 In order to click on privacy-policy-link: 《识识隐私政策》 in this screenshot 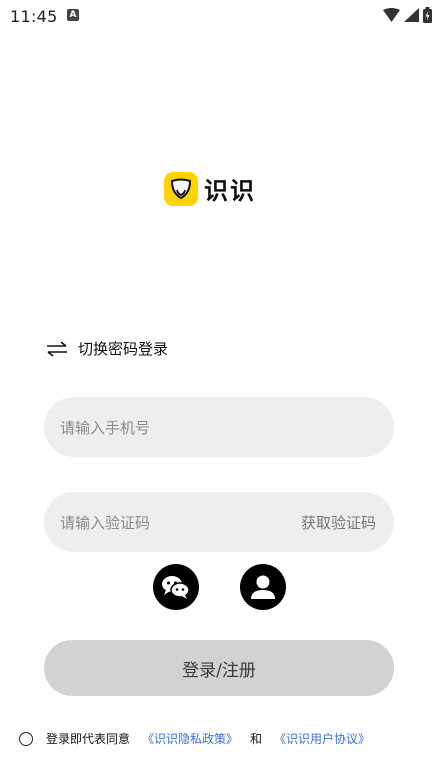, I will do `click(190, 738)`.